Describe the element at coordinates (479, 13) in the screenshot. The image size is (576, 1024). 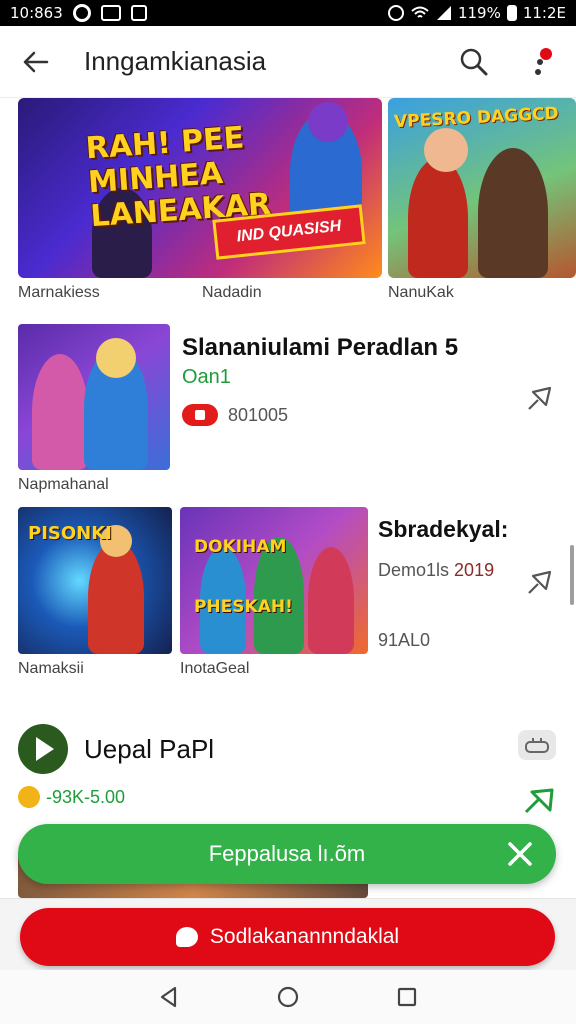
I see `battery-percent: 119%` at that location.